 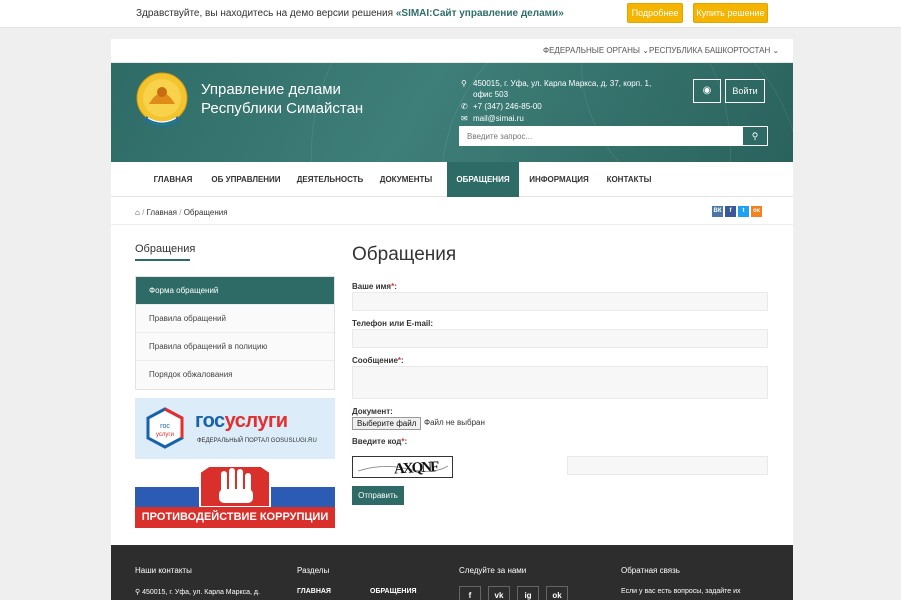 I want to click on anti-corruption-text: ПРОТИВОДЕЙСТВИЕ КОРРУПЦИИ, so click(x=235, y=517).